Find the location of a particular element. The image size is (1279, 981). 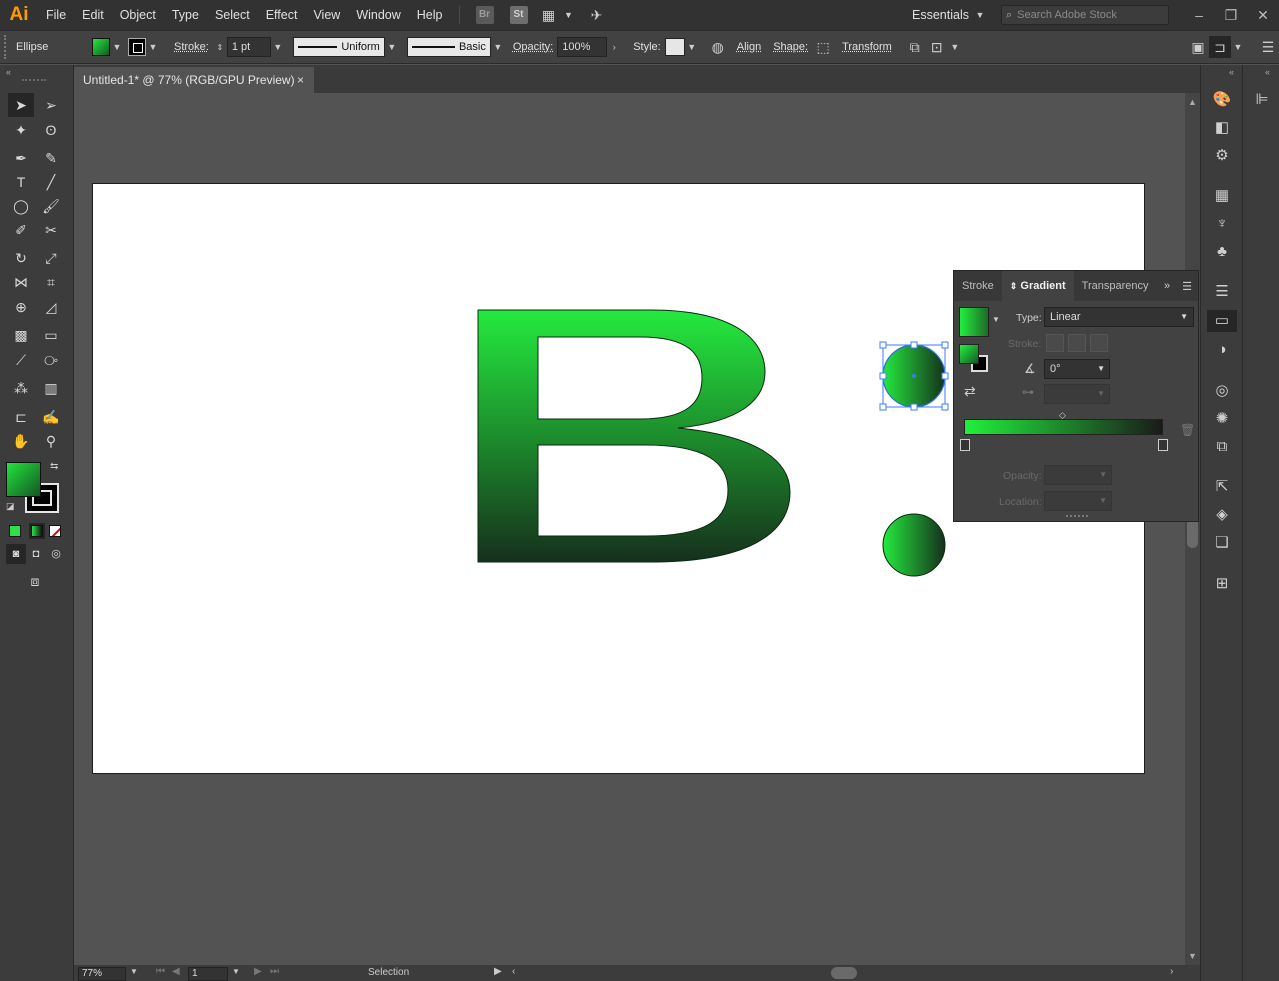

opacity-label: Opacity: is located at coordinates (1022, 476).